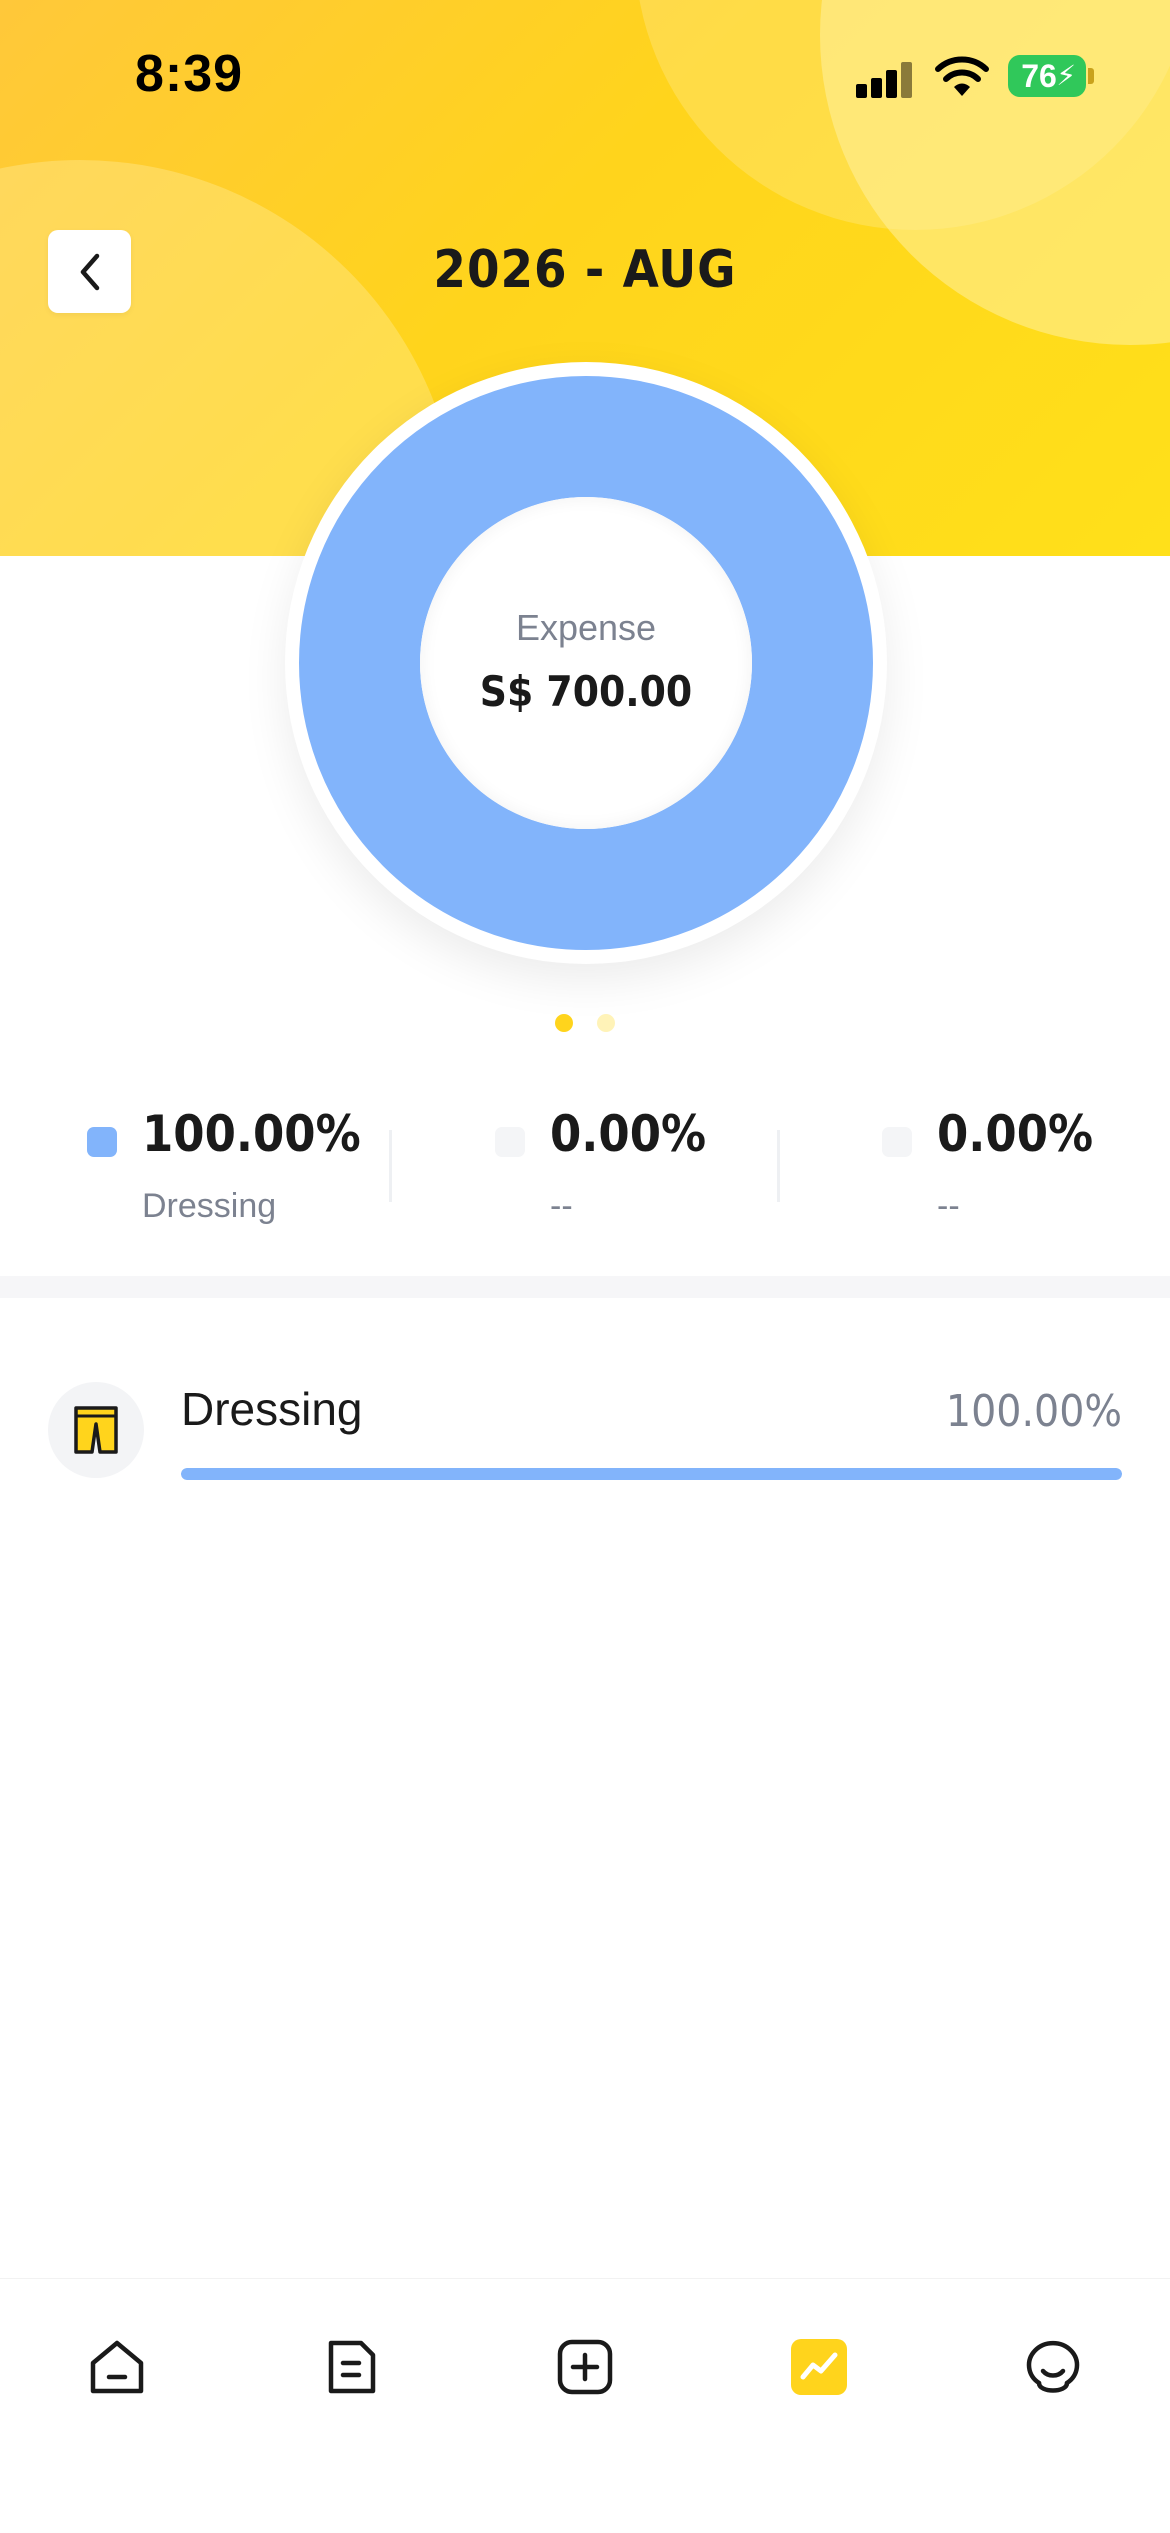 The height and width of the screenshot is (2533, 1170). Describe the element at coordinates (209, 1206) in the screenshot. I see `legend-label: Dressing` at that location.